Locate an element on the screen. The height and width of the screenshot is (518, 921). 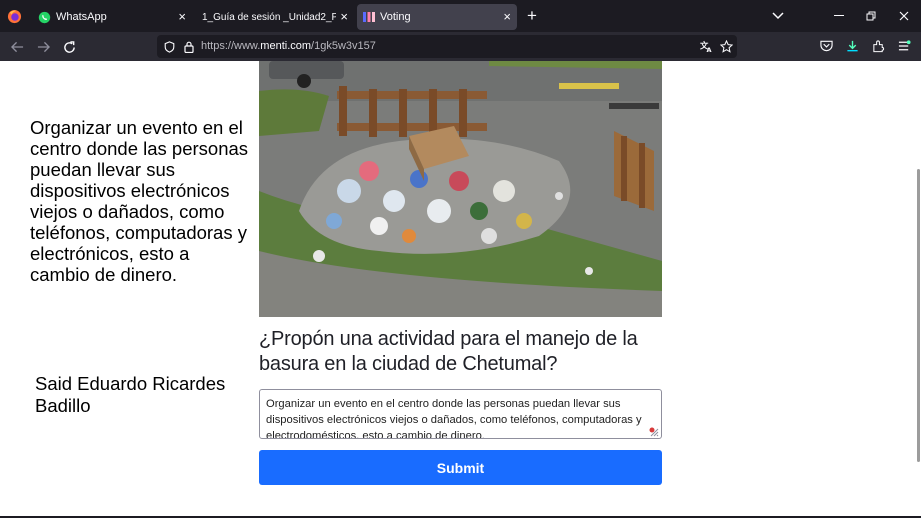
firefox-menu-icon is located at coordinates (14, 16).